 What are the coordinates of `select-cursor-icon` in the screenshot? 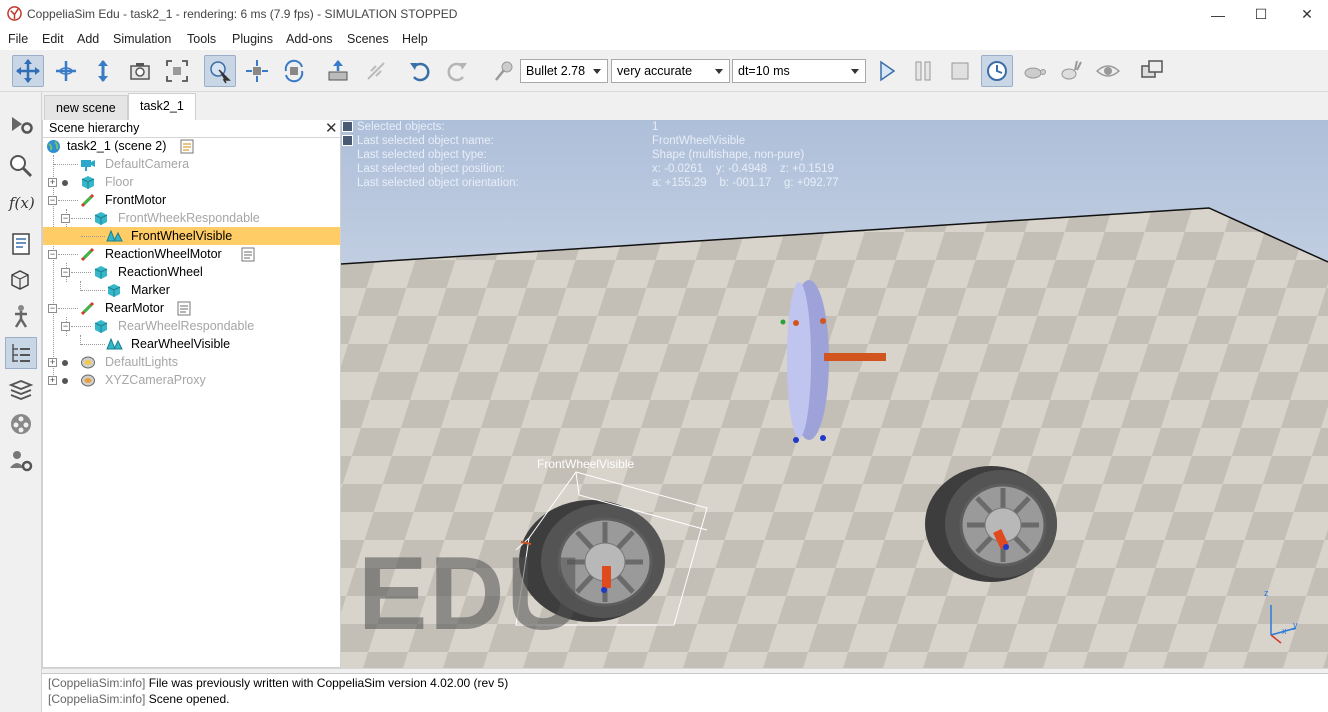 It's located at (220, 72).